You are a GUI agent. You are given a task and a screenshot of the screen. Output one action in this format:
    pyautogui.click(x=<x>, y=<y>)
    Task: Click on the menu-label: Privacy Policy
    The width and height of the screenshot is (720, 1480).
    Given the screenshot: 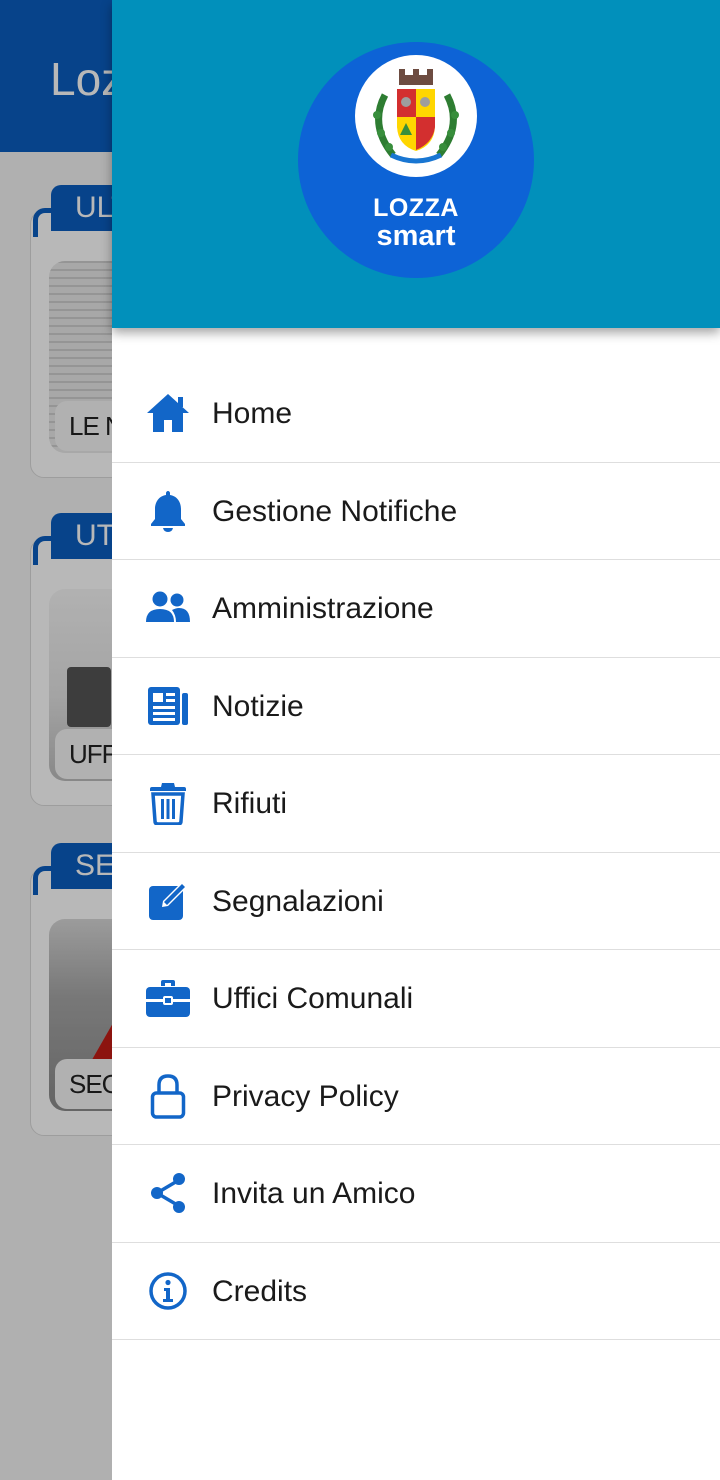 What is the action you would take?
    pyautogui.click(x=305, y=1096)
    